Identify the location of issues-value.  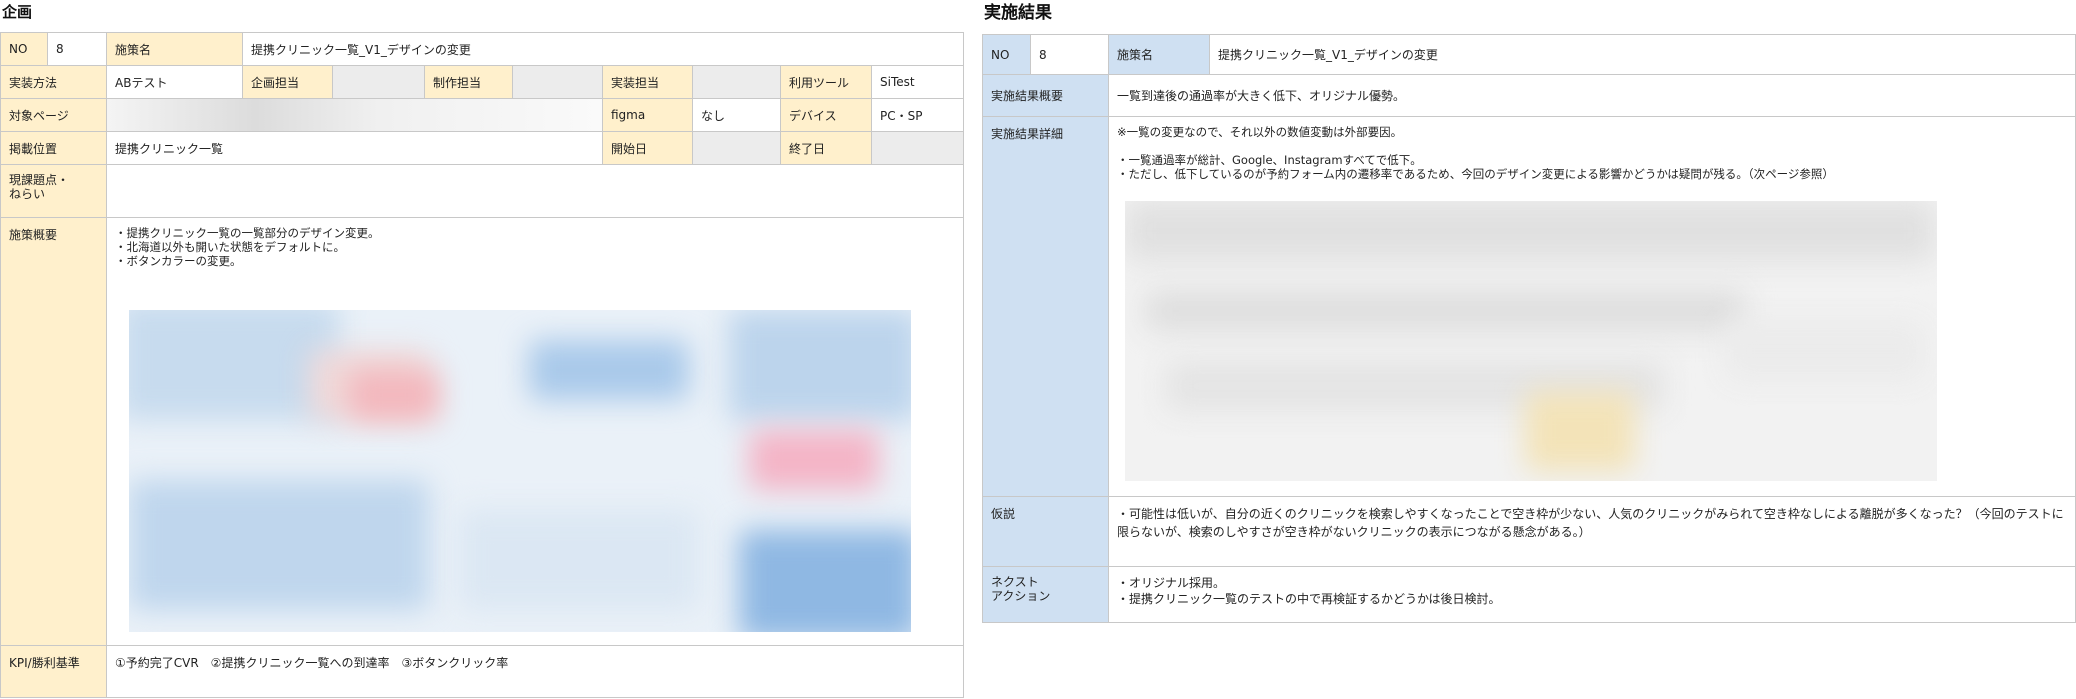
(535, 191).